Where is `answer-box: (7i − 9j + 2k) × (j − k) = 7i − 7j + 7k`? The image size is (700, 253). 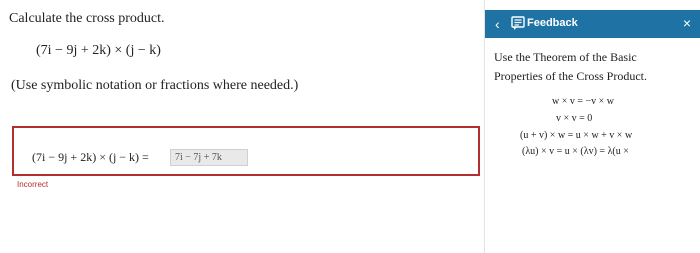 answer-box: (7i − 9j + 2k) × (j − k) = 7i − 7j + 7k is located at coordinates (246, 151).